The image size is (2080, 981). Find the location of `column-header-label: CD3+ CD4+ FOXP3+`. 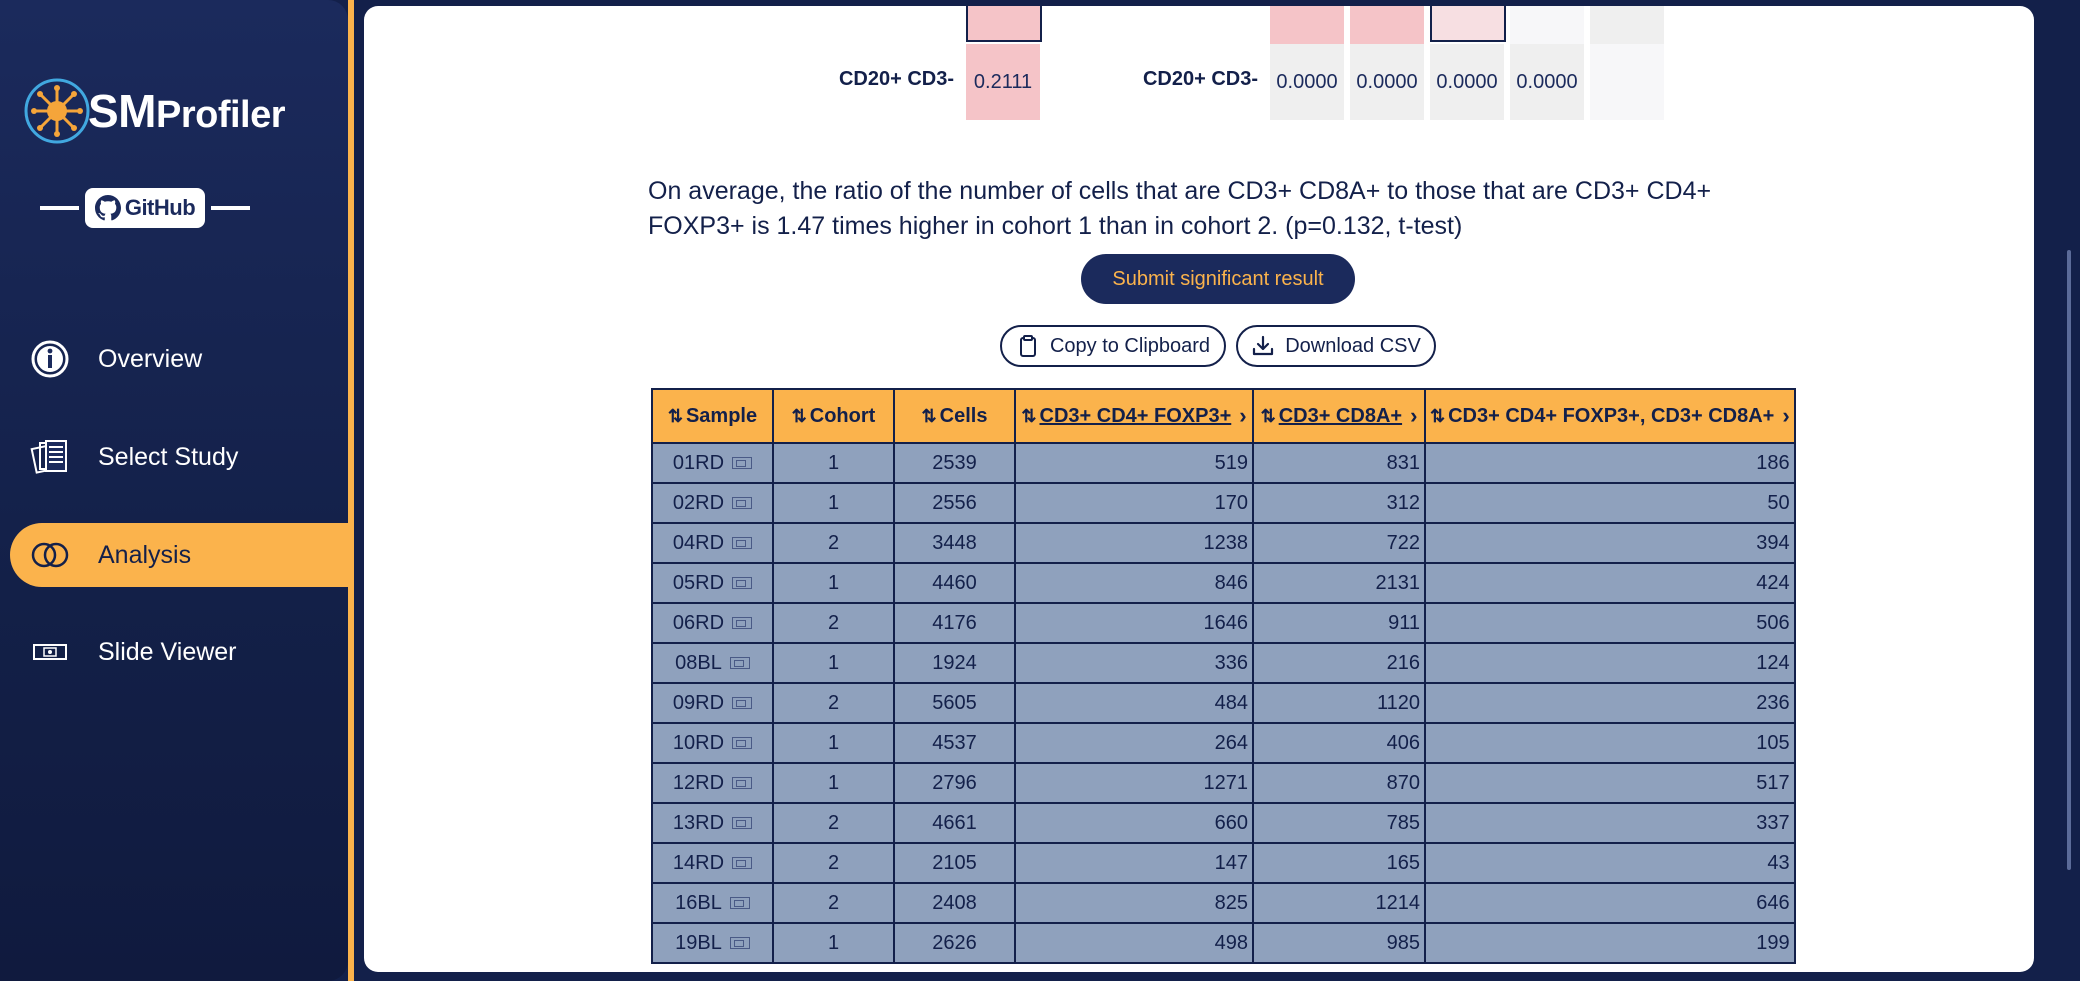

column-header-label: CD3+ CD4+ FOXP3+ is located at coordinates (1136, 416).